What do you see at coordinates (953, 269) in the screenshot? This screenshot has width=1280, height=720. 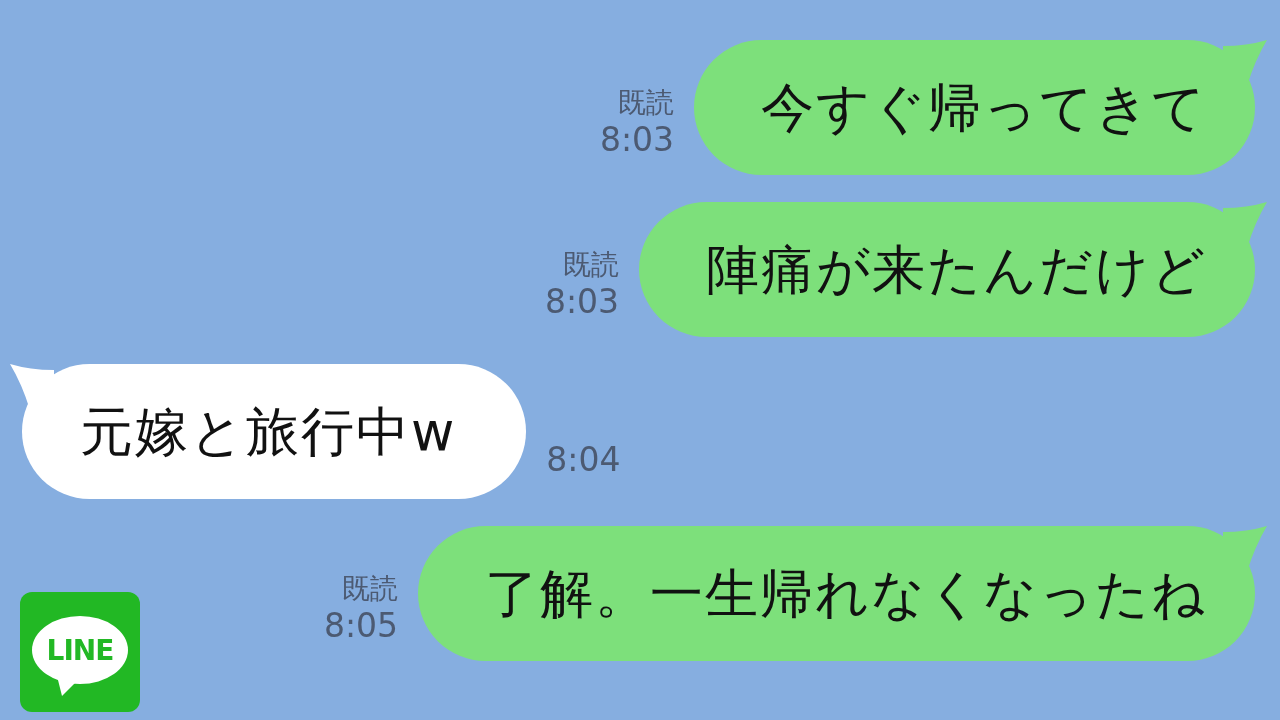 I see `message-bubble: 陣痛が来たんだけど` at bounding box center [953, 269].